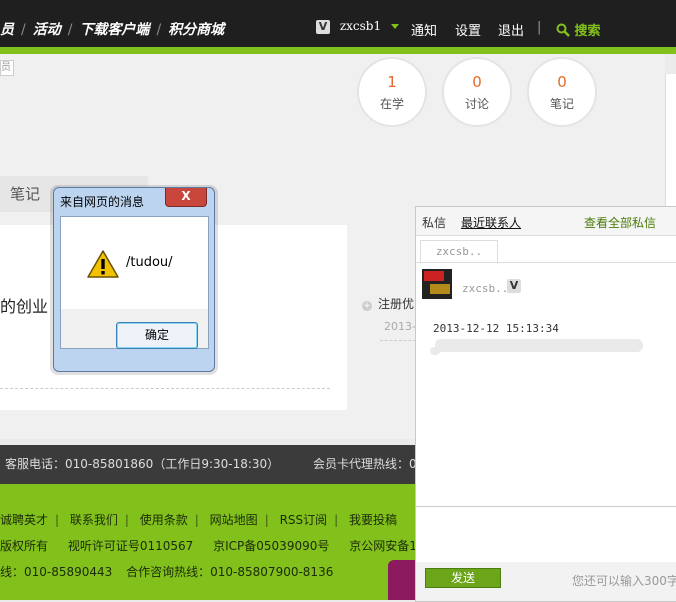 The width and height of the screenshot is (676, 602). I want to click on agent-hotline: 会员卡代理热线：010, so click(364, 464).